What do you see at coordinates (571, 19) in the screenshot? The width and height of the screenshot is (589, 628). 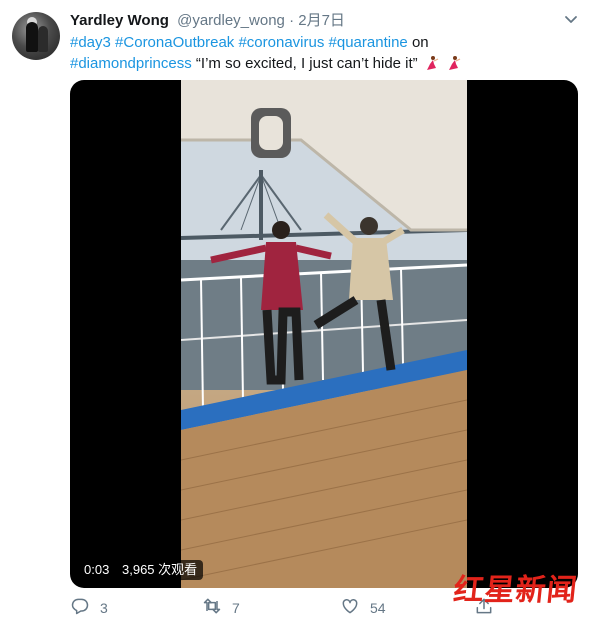 I see `chevron-down-icon` at bounding box center [571, 19].